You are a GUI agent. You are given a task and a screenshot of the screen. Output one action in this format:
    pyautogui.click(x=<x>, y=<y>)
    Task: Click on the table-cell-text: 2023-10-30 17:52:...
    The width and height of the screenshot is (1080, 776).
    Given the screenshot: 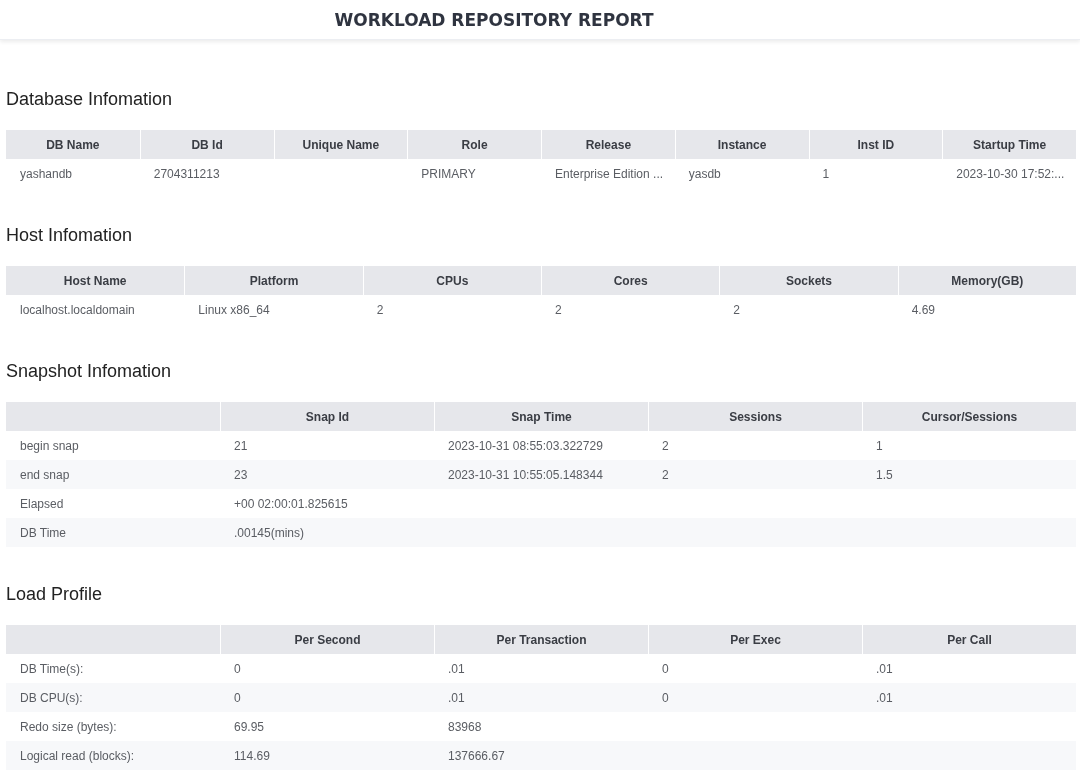 What is the action you would take?
    pyautogui.click(x=1010, y=174)
    